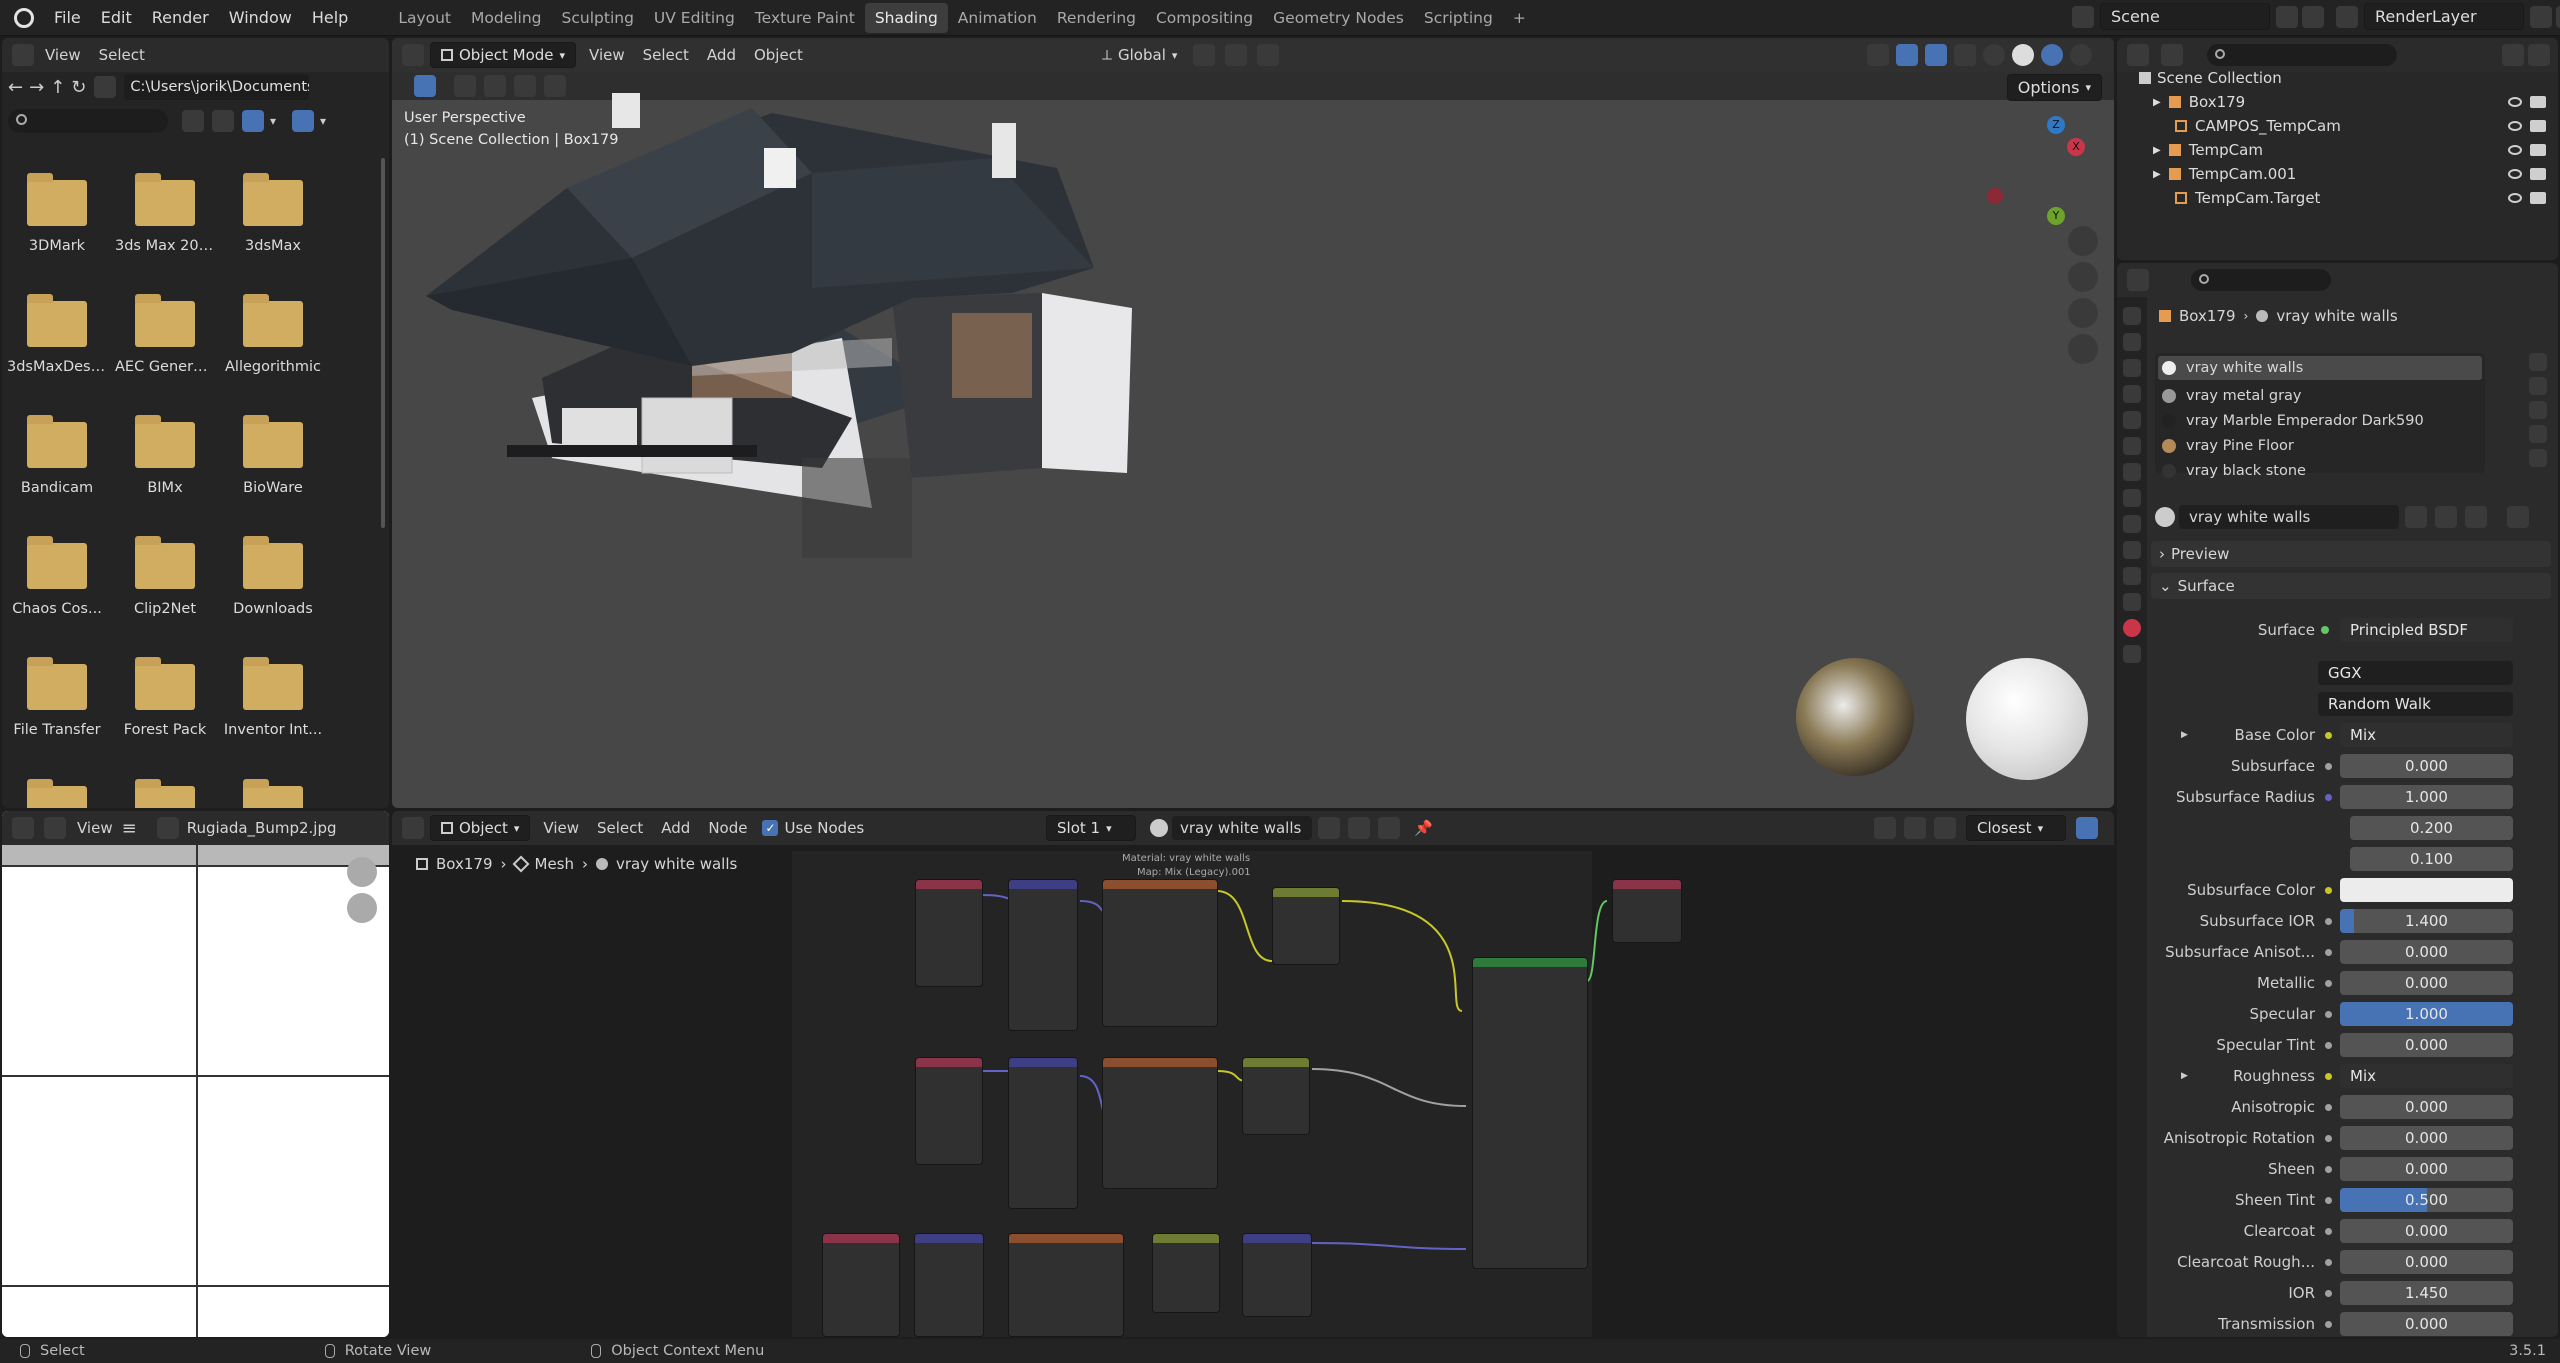  Describe the element at coordinates (180, 17) in the screenshot. I see `menu-render: Render` at that location.